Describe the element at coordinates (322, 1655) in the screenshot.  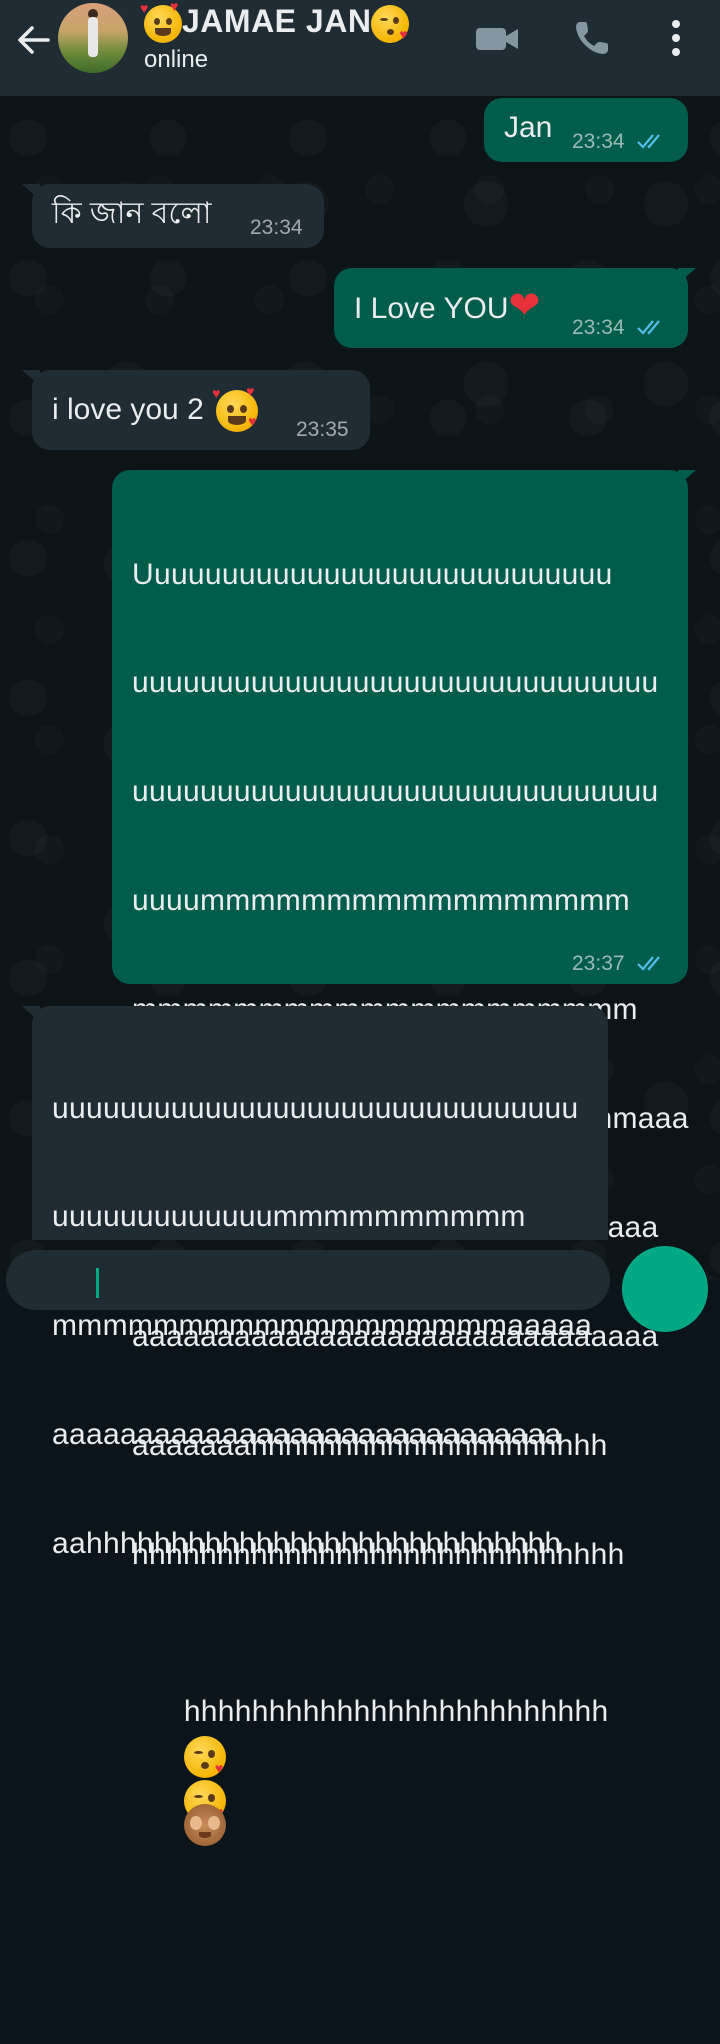
I see `message-line-with-emoji: hhhhhhhhh` at that location.